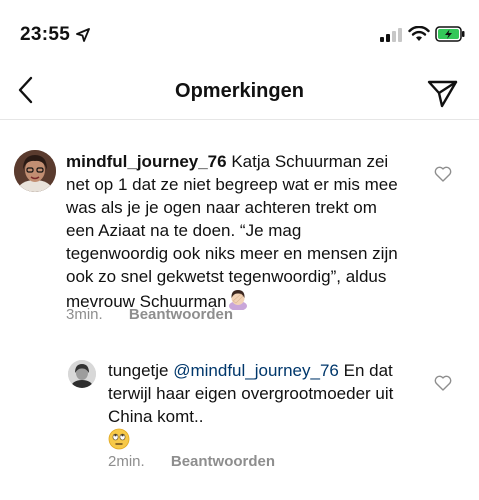 The image size is (479, 500). Describe the element at coordinates (138, 370) in the screenshot. I see `reply-username: tungetje` at that location.